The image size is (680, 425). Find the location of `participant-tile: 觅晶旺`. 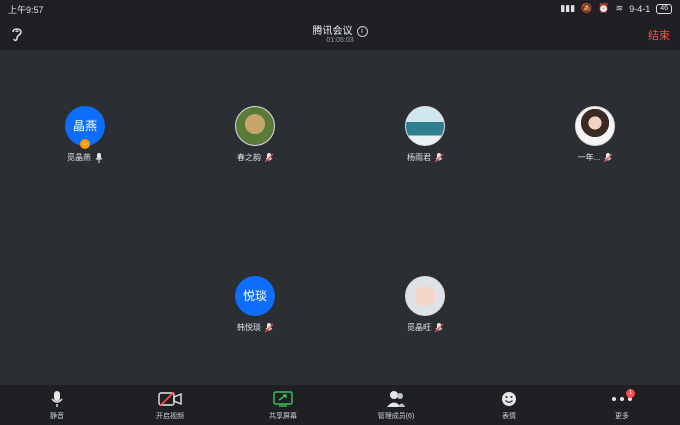

participant-tile: 觅晶旺 is located at coordinates (425, 304).